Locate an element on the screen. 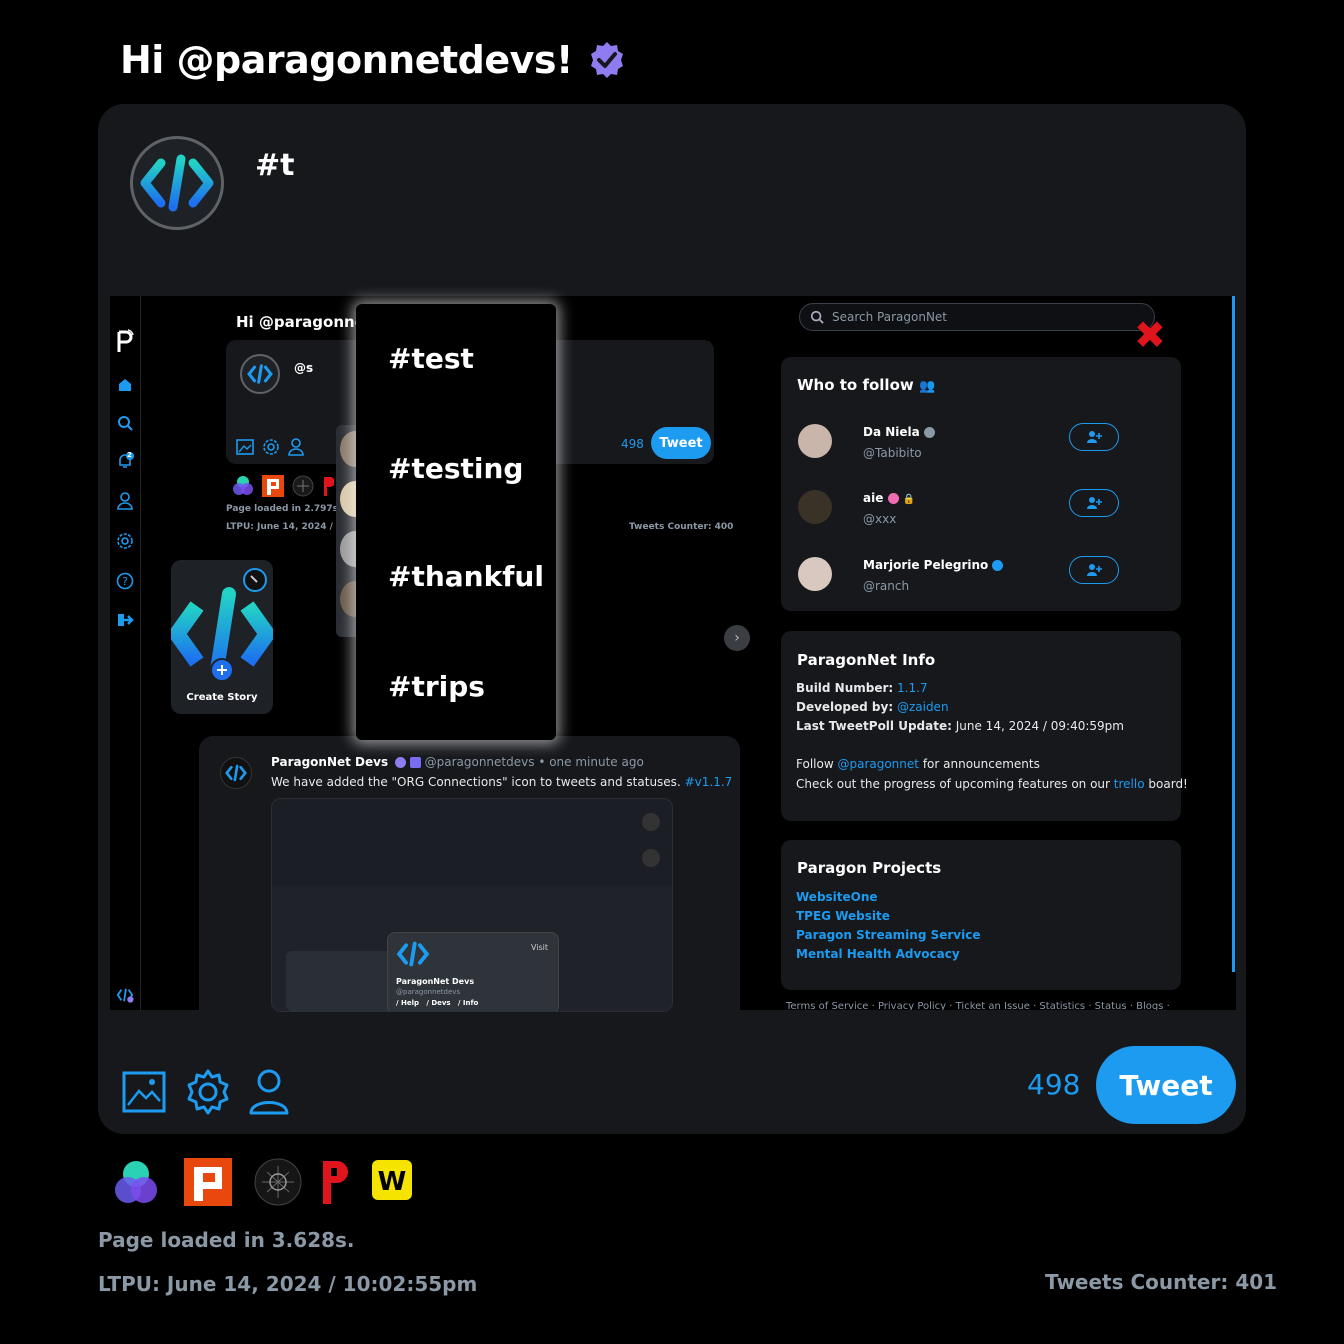  media-name: ParagonNet Devs is located at coordinates (435, 981).